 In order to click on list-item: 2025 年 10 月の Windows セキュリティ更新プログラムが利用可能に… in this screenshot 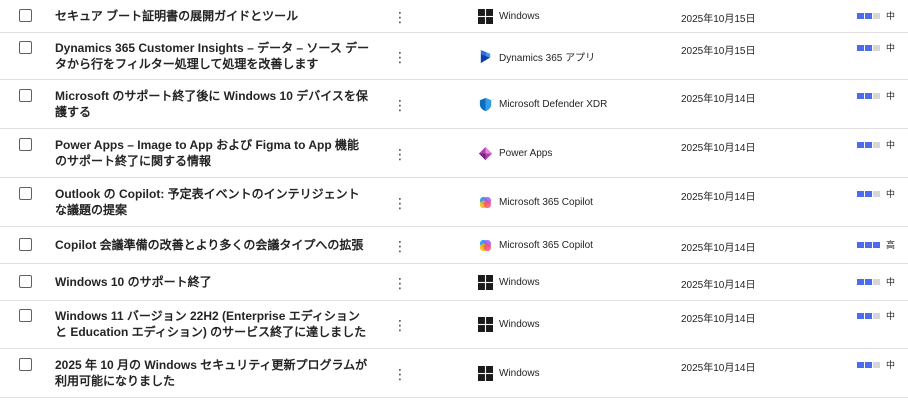, I will do `click(454, 373)`.